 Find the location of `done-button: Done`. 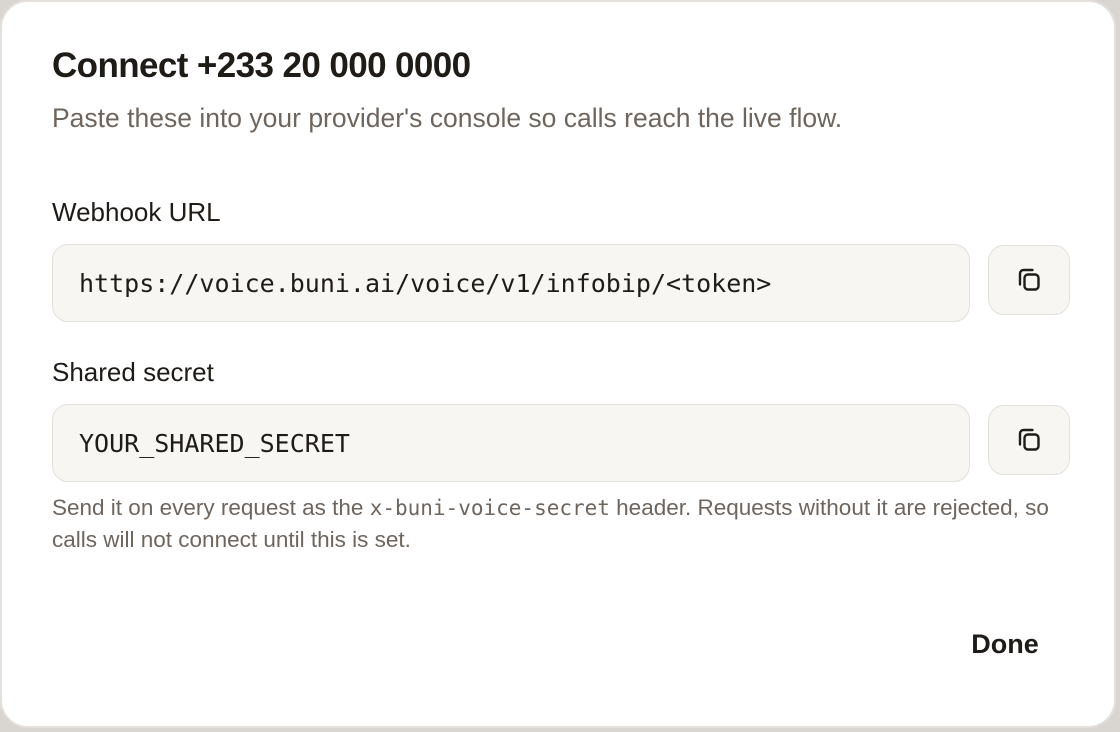

done-button: Done is located at coordinates (1005, 644).